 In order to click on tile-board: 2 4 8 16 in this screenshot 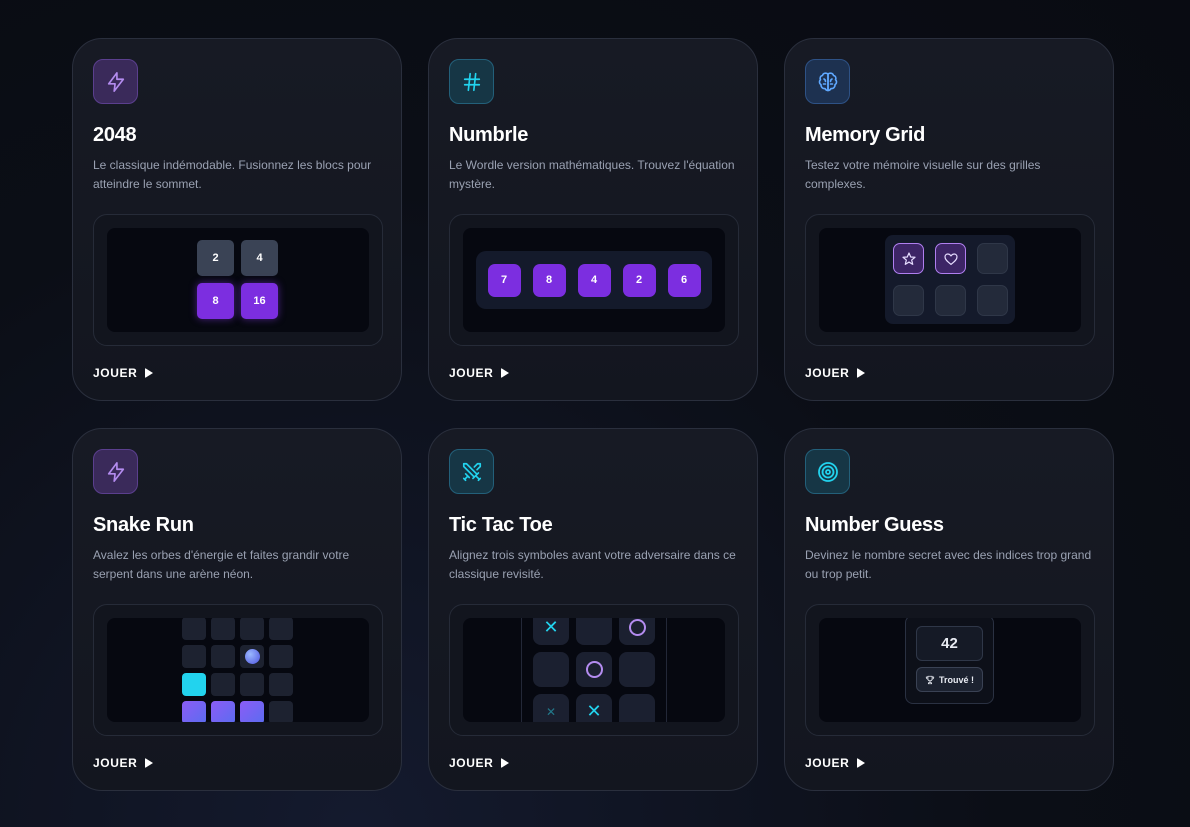, I will do `click(237, 279)`.